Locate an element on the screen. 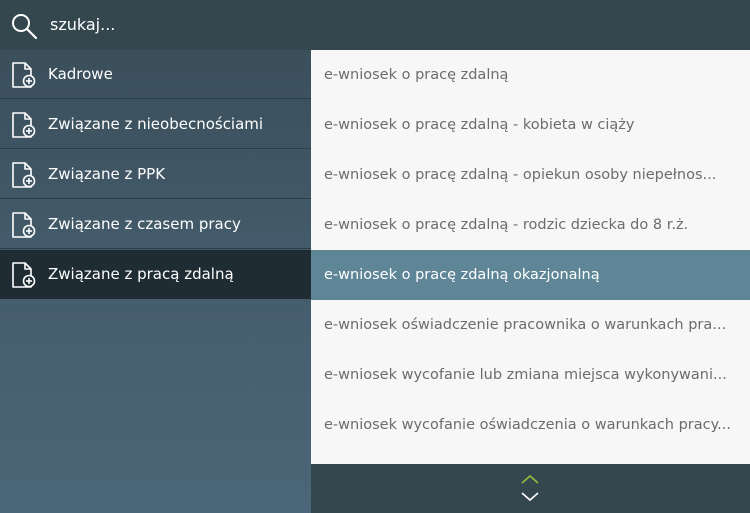 The width and height of the screenshot is (750, 513). chevron-down-icon is located at coordinates (530, 497).